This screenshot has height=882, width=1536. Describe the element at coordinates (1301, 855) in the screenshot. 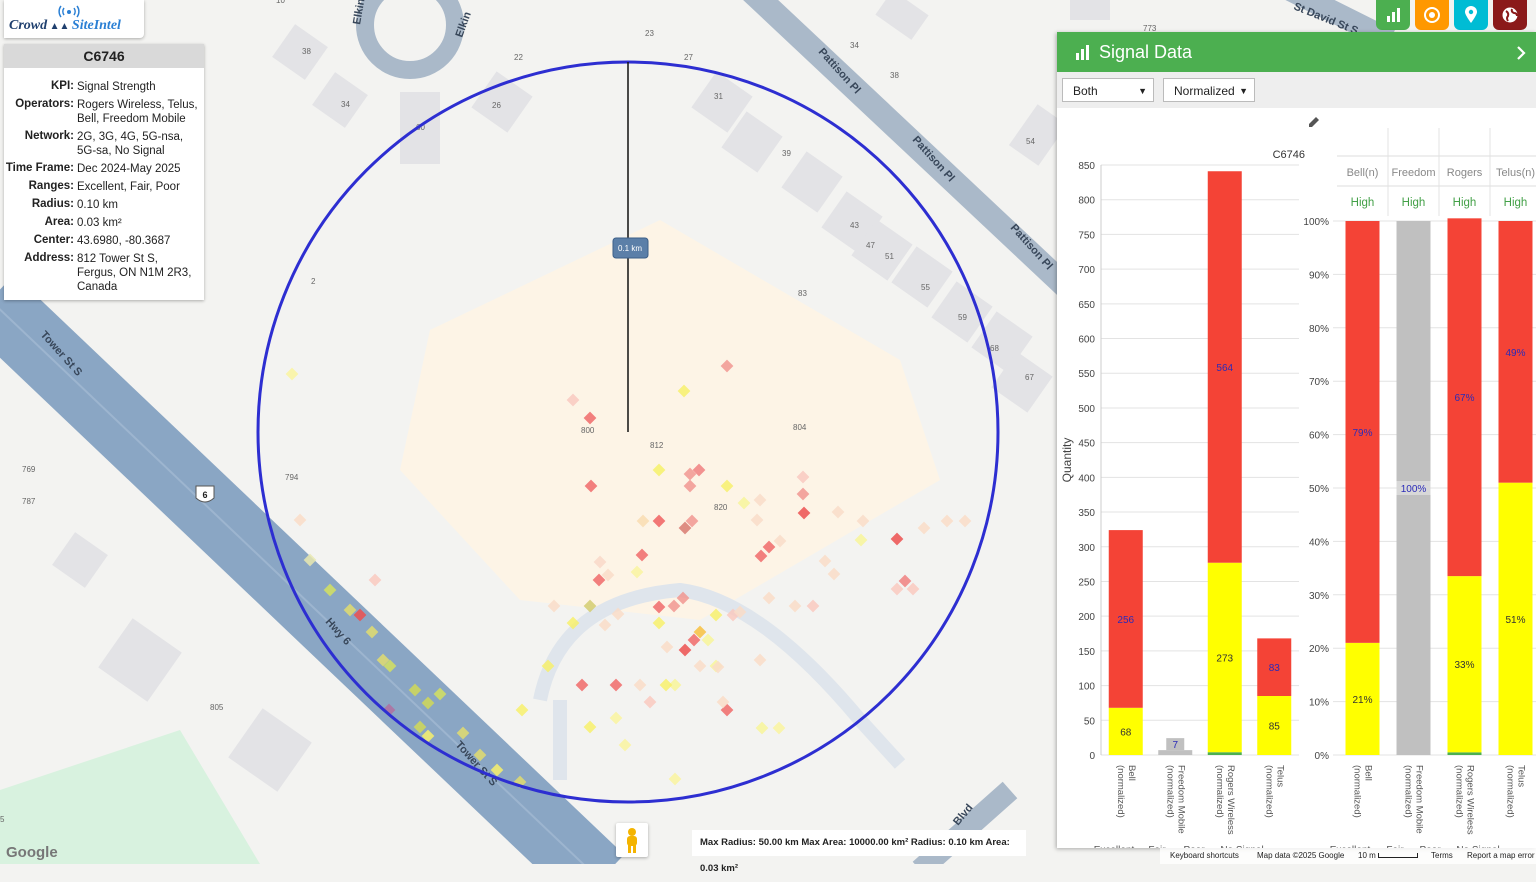

I see `map-data-credit: Map data ©2025 Google` at that location.